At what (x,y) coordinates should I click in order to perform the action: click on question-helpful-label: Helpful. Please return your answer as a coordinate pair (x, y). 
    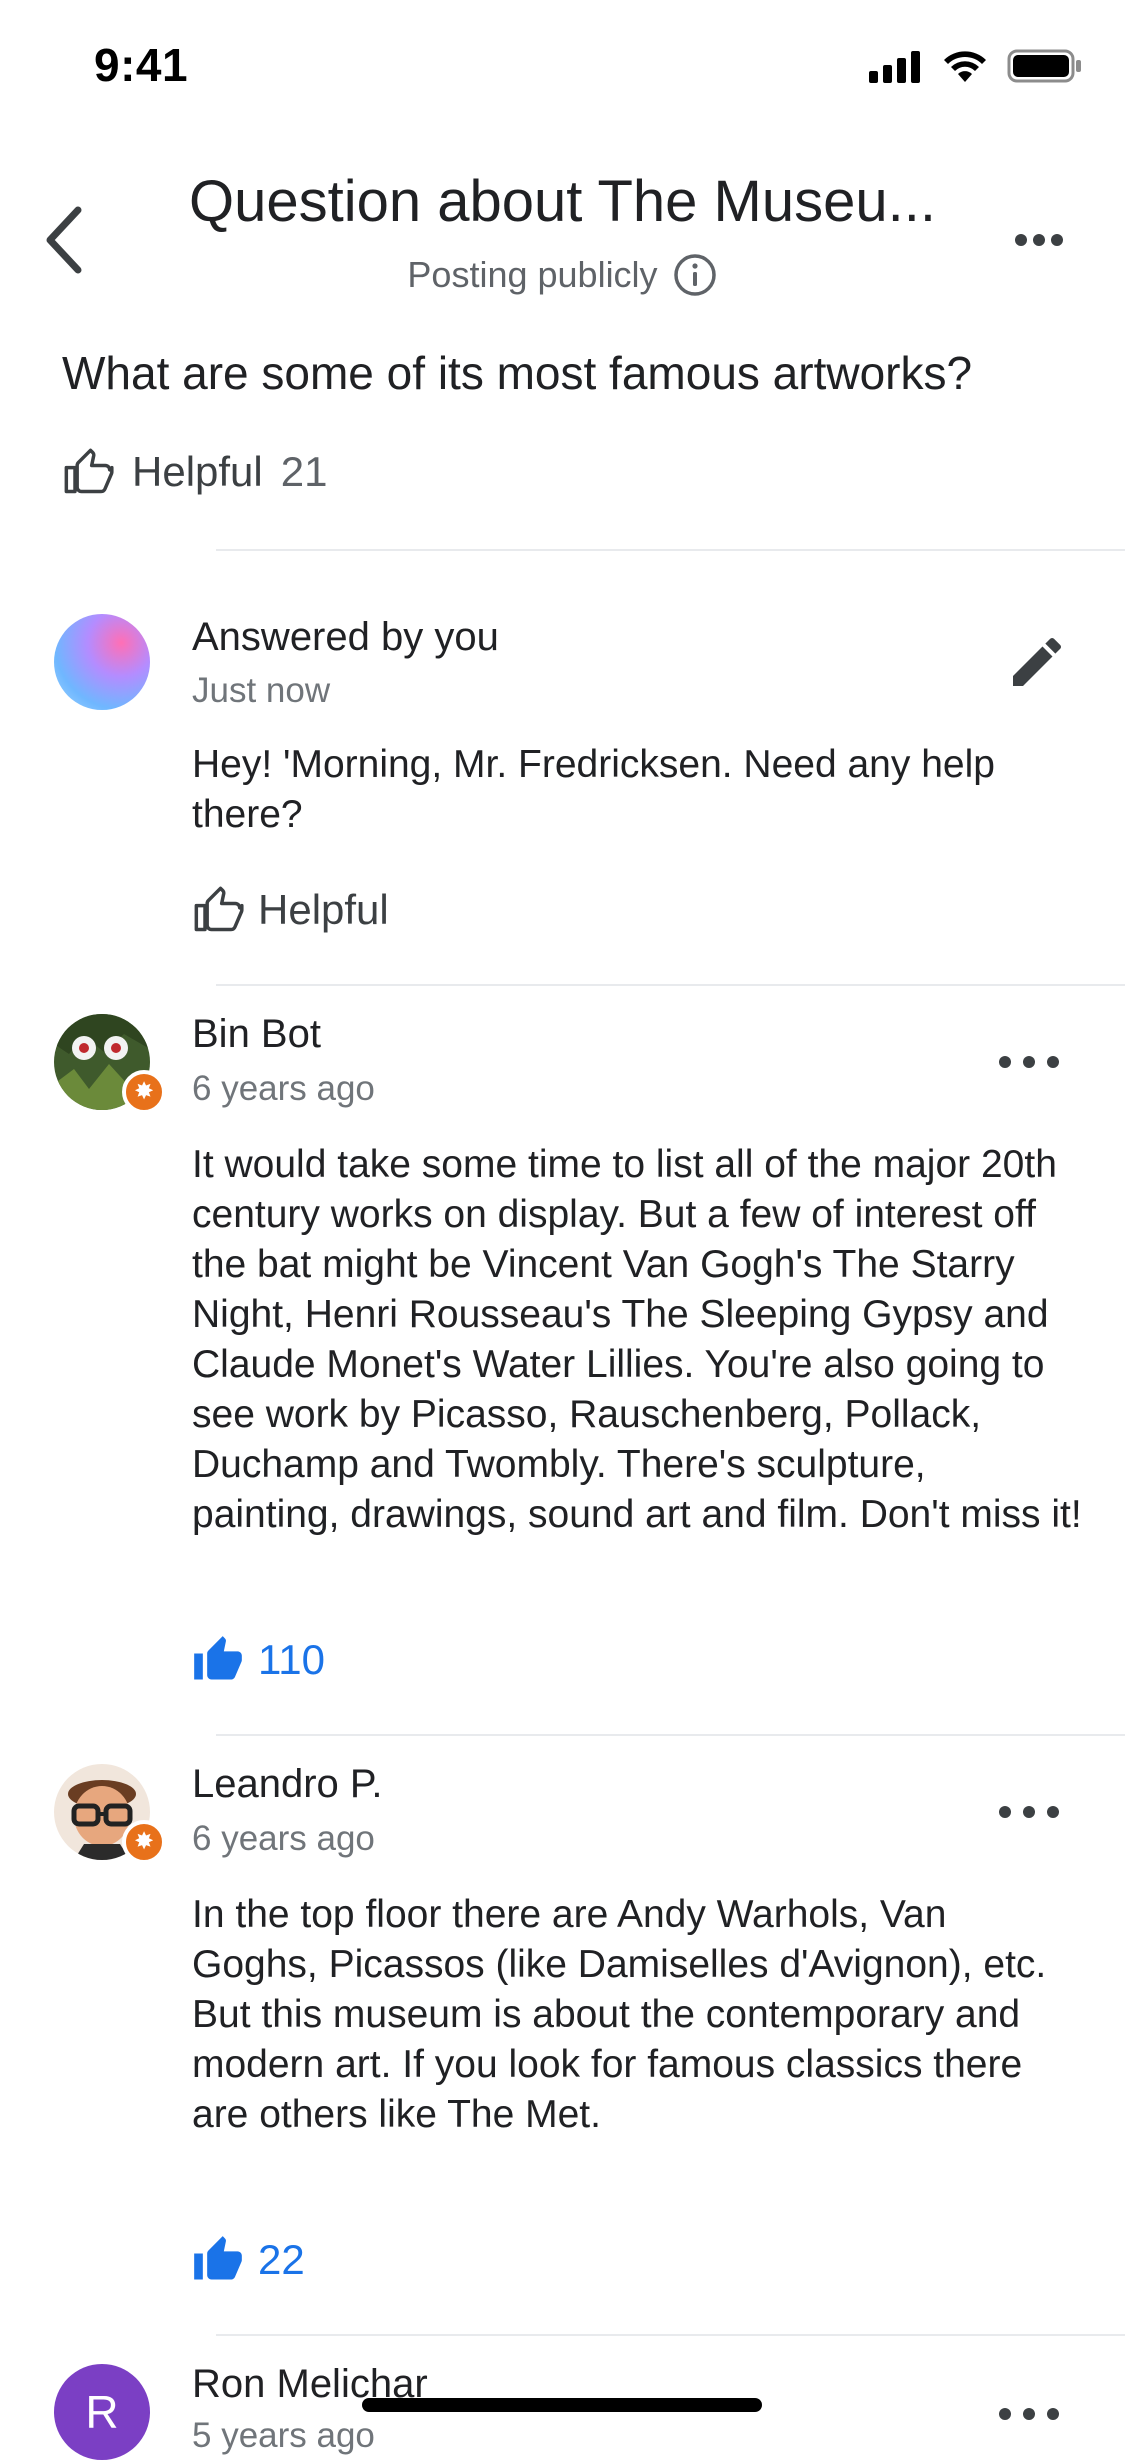
    Looking at the image, I should click on (197, 471).